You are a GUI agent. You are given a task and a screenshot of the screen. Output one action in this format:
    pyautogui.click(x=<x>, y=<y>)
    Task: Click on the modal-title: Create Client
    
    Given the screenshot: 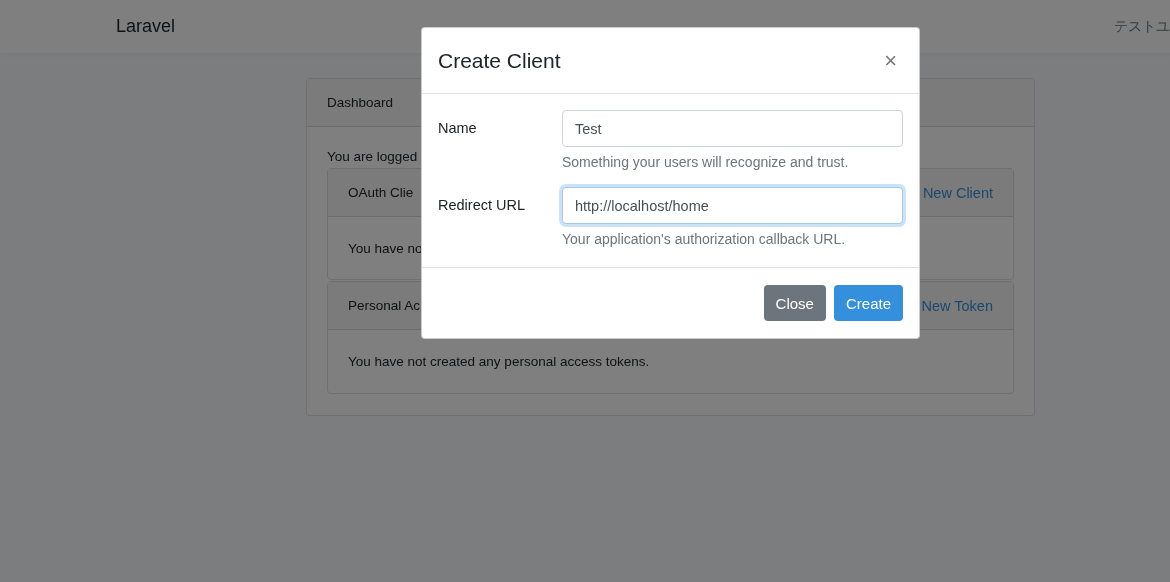 What is the action you would take?
    pyautogui.click(x=499, y=60)
    